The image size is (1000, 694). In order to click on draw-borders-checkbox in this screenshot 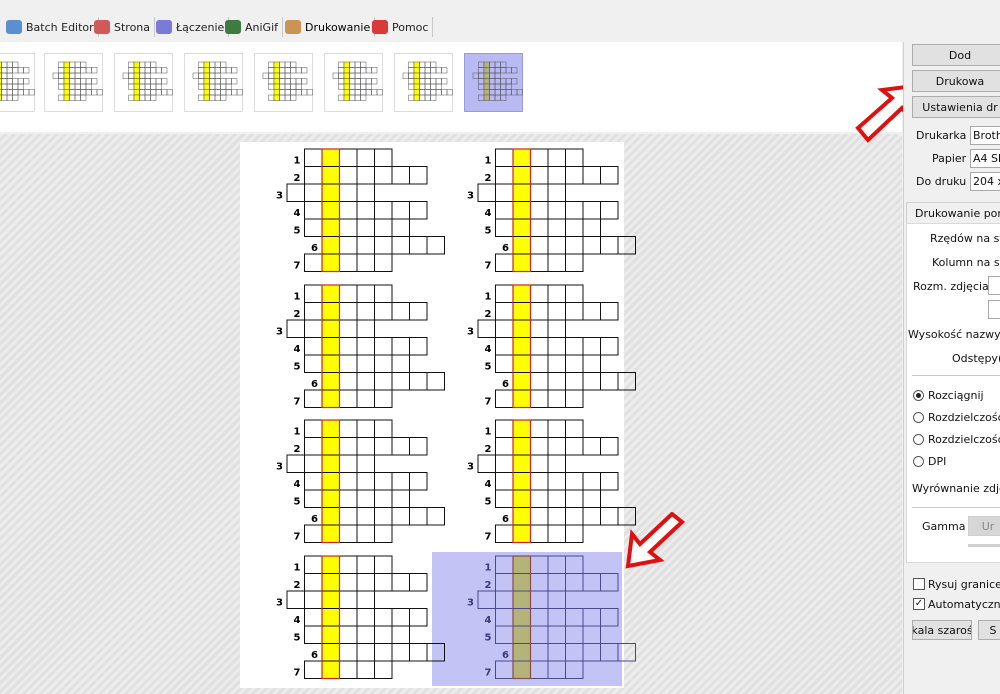, I will do `click(919, 584)`.